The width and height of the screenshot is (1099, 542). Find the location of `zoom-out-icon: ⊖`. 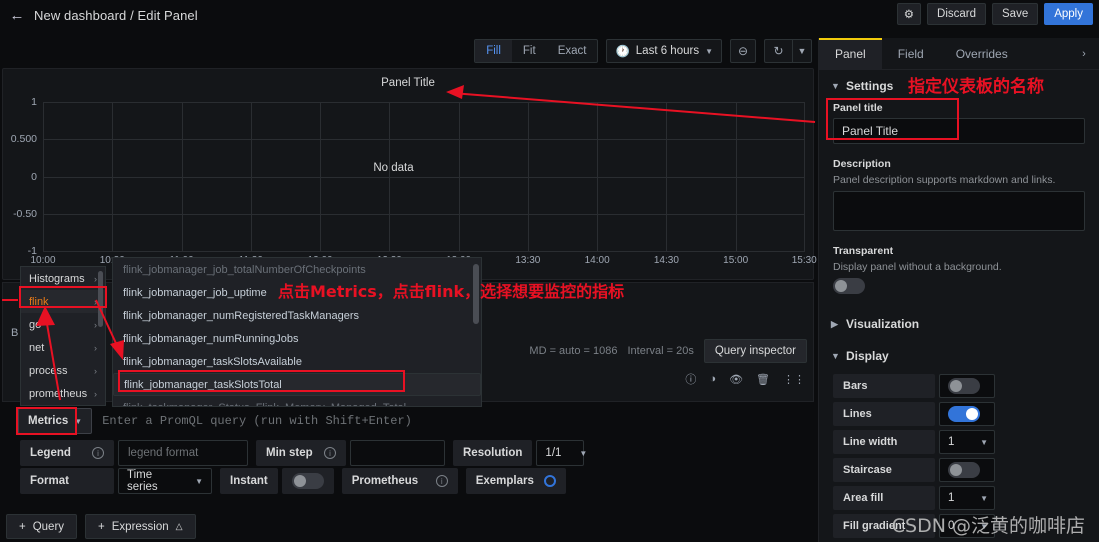

zoom-out-icon: ⊖ is located at coordinates (743, 51).